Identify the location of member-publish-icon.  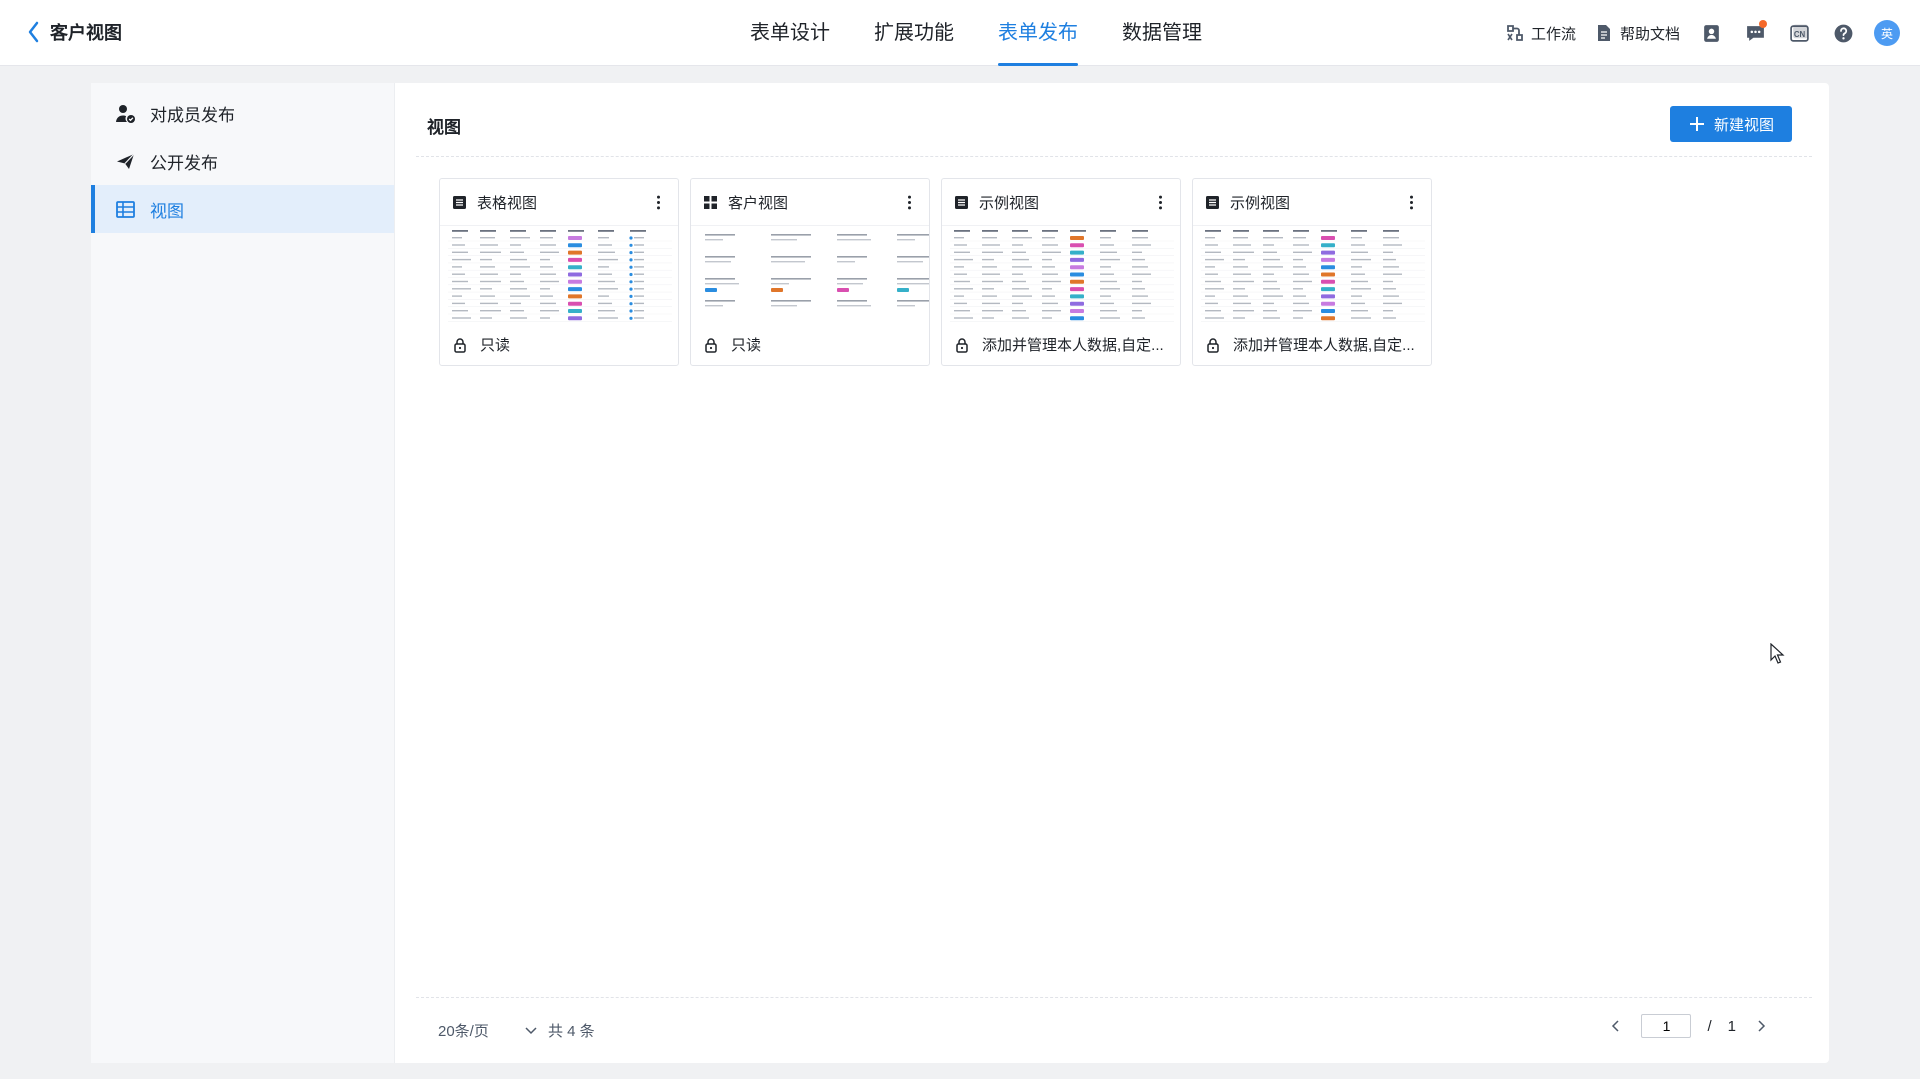
(125, 113).